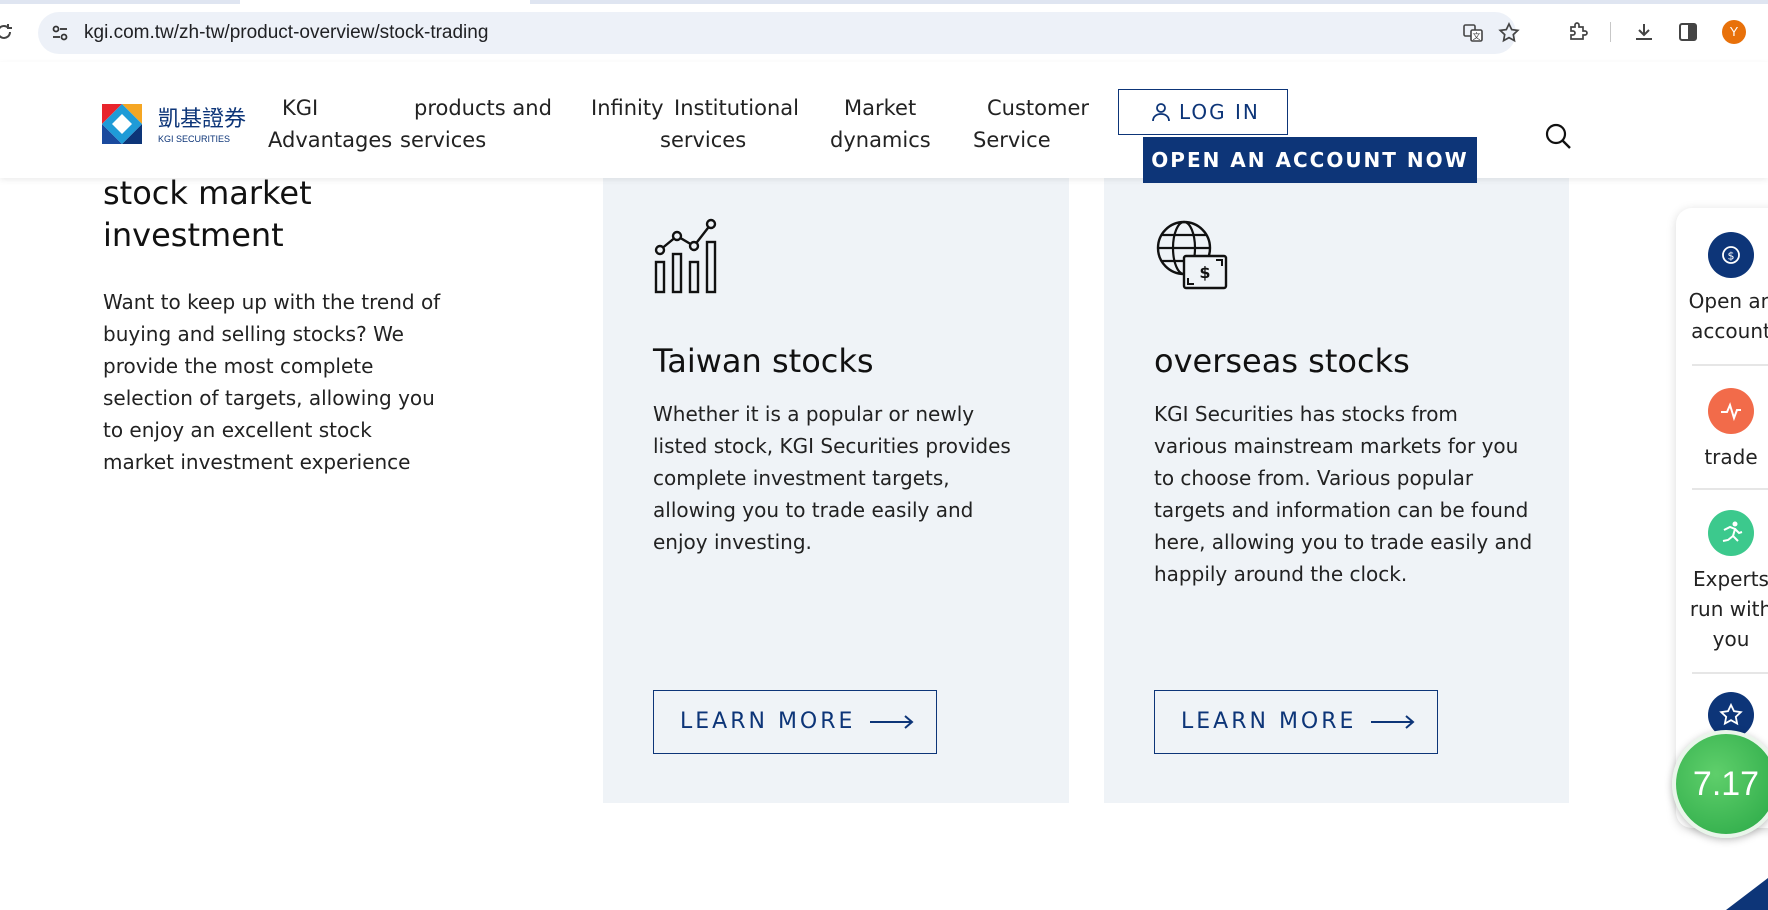 The height and width of the screenshot is (910, 1768). Describe the element at coordinates (194, 139) in the screenshot. I see `logo-english-text: KGI SECURITIES` at that location.